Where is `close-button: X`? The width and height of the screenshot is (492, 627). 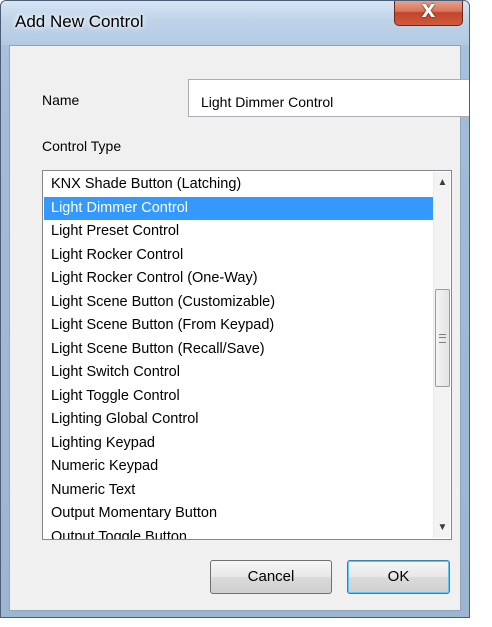 close-button: X is located at coordinates (428, 13).